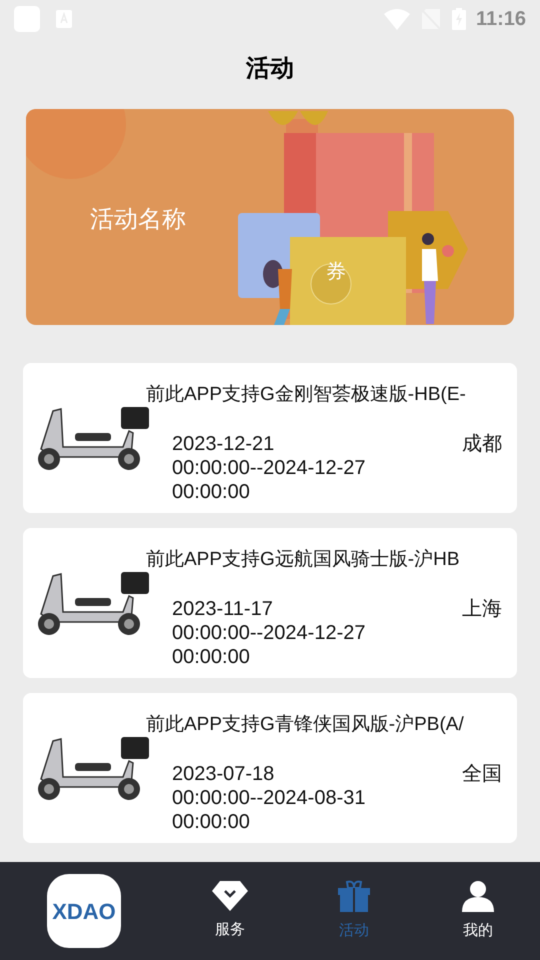 The height and width of the screenshot is (960, 540). Describe the element at coordinates (269, 798) in the screenshot. I see `activity-period-line: 00:00:00--2024-08-31` at that location.